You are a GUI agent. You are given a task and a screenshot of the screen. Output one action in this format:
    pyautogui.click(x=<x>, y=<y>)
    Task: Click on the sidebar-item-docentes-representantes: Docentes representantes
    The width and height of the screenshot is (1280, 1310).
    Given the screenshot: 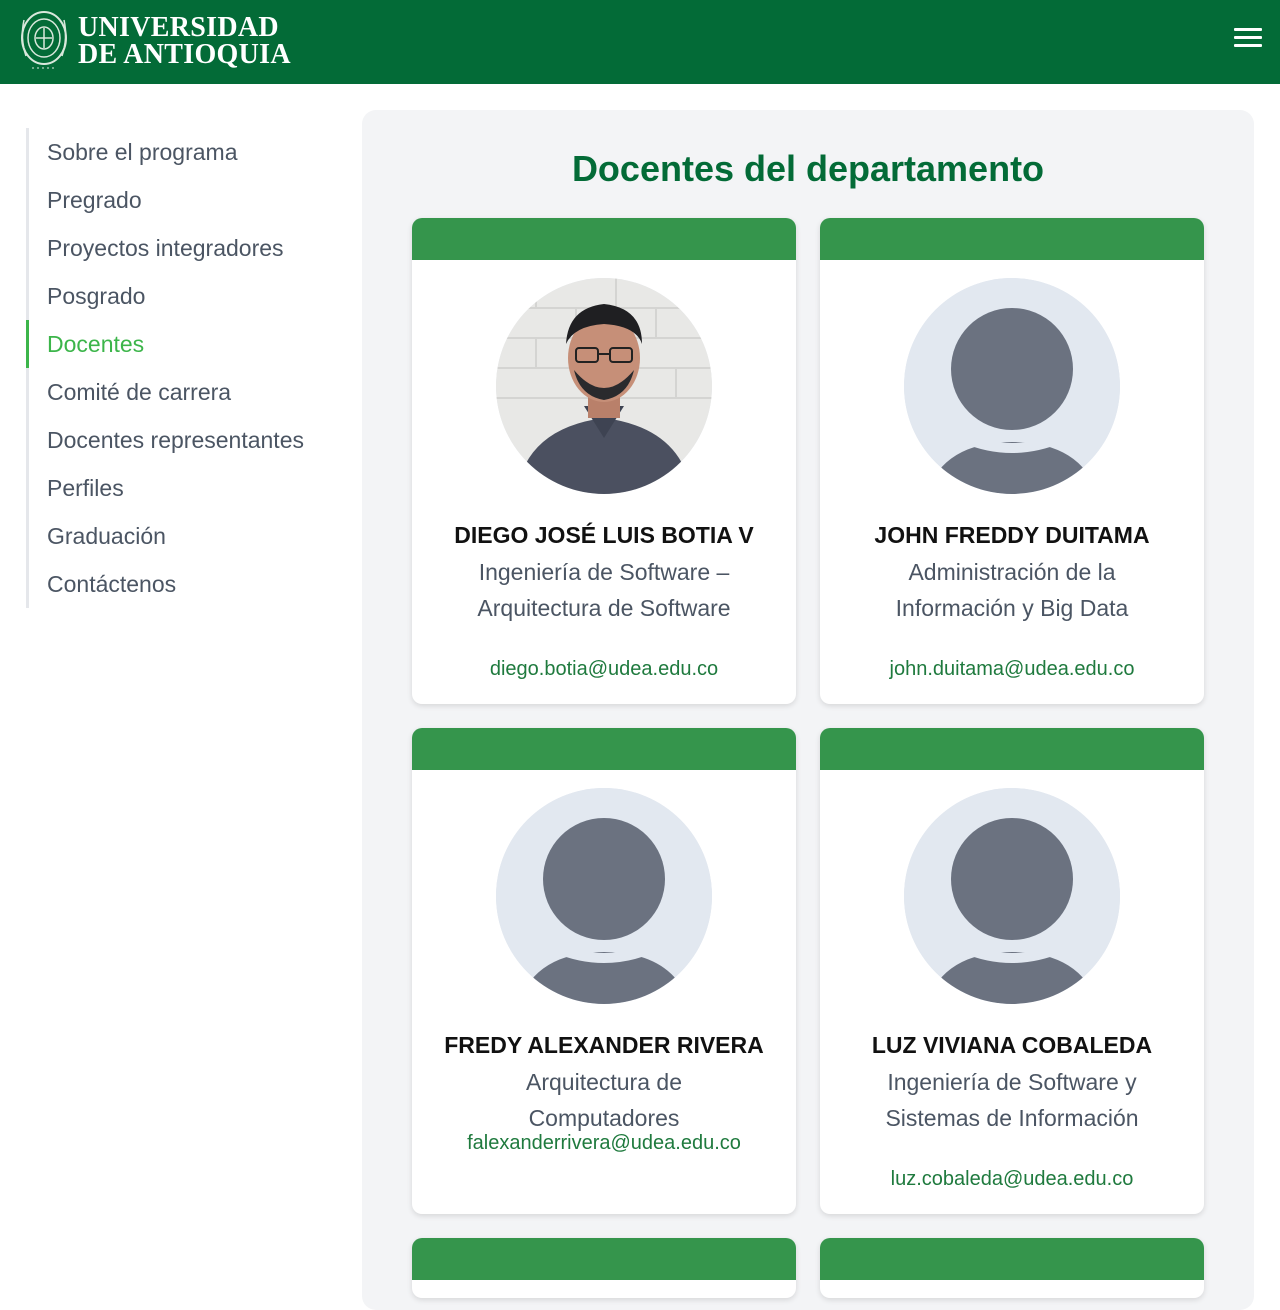 What is the action you would take?
    pyautogui.click(x=187, y=440)
    